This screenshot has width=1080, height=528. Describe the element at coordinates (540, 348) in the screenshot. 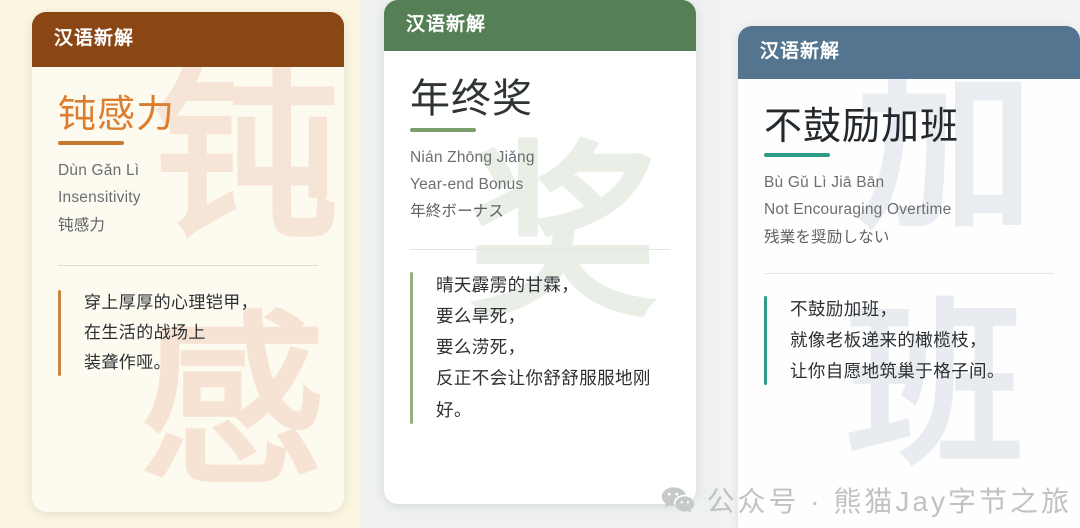

I see `quote-block: 晴天霹雳的甘霖， 要么旱死， 要么涝死， 反正不会让你舒舒服服地刚 好。` at that location.